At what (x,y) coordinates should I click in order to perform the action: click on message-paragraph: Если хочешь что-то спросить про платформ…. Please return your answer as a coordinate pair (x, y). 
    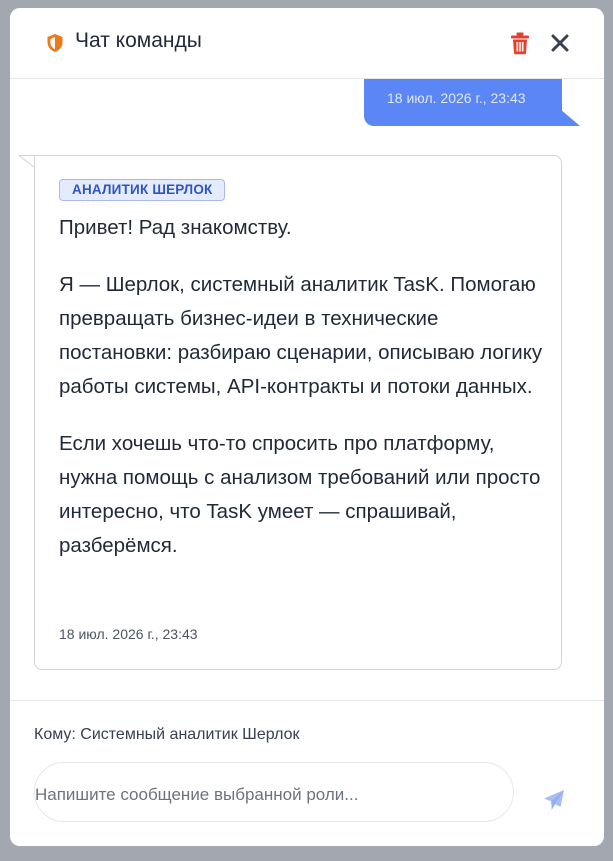
    Looking at the image, I should click on (300, 494).